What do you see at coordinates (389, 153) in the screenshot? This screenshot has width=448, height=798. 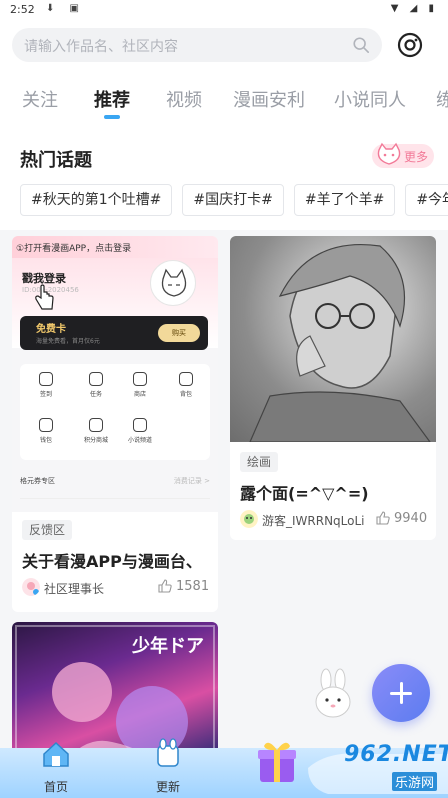 I see `cat-mascot-icon` at bounding box center [389, 153].